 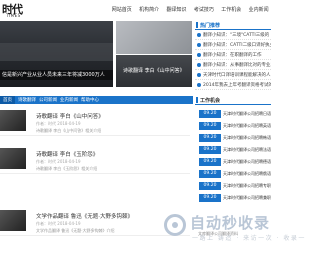 I want to click on tab-company-news: 公司新闻, so click(x=48, y=100).